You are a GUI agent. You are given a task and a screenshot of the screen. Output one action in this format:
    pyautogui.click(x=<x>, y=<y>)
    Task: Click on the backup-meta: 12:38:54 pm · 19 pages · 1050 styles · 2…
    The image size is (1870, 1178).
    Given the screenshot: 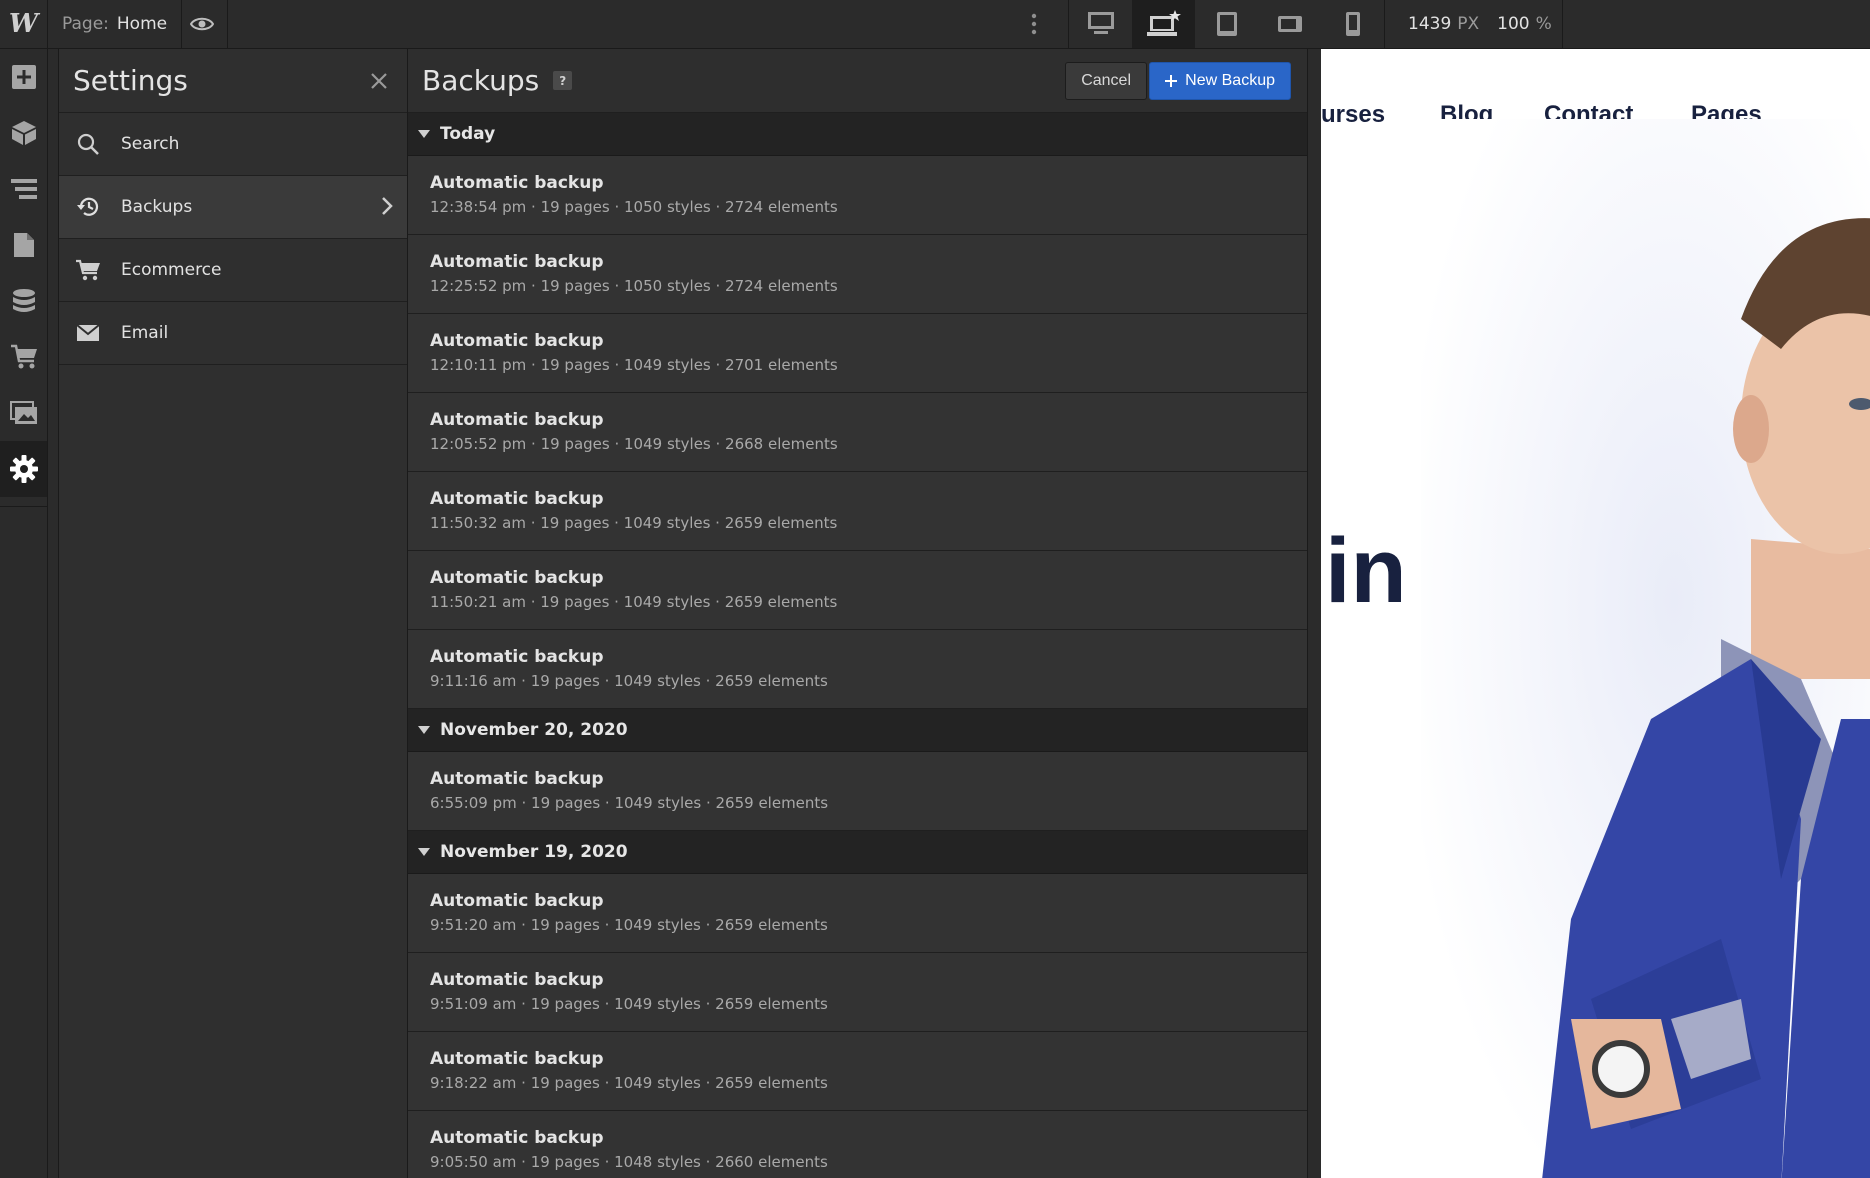 What is the action you would take?
    pyautogui.click(x=634, y=207)
    